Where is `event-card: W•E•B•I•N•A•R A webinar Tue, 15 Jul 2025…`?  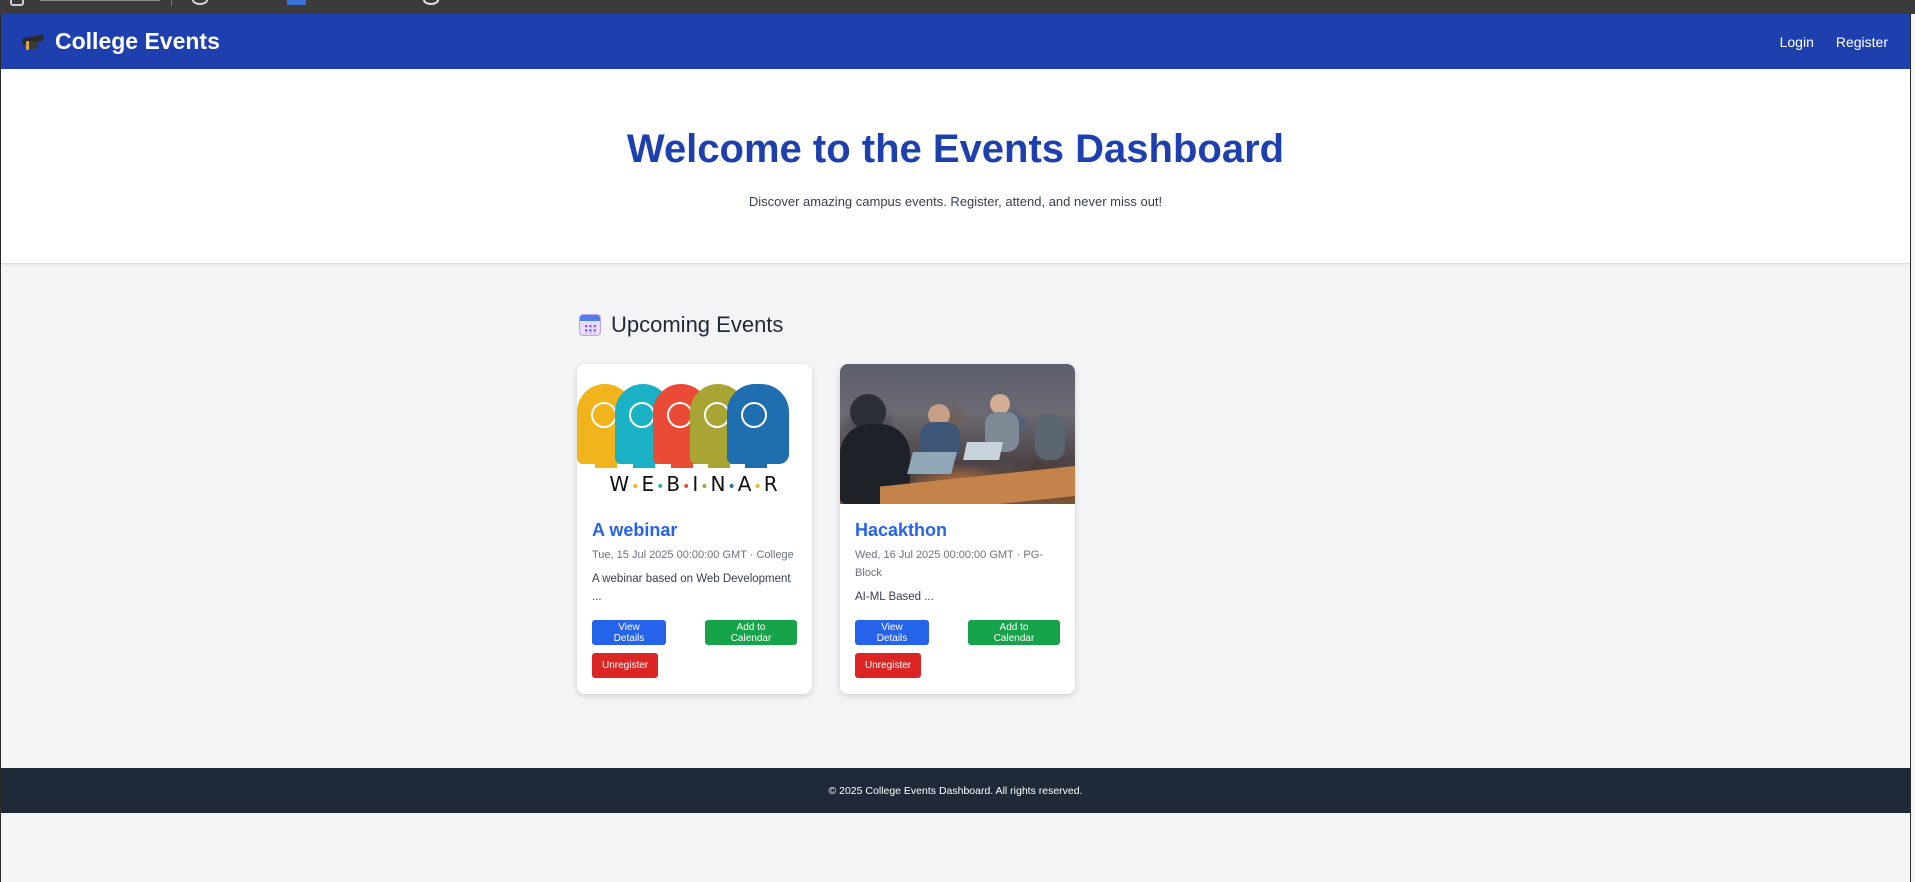 event-card: W•E•B•I•N•A•R A webinar Tue, 15 Jul 2025… is located at coordinates (694, 529).